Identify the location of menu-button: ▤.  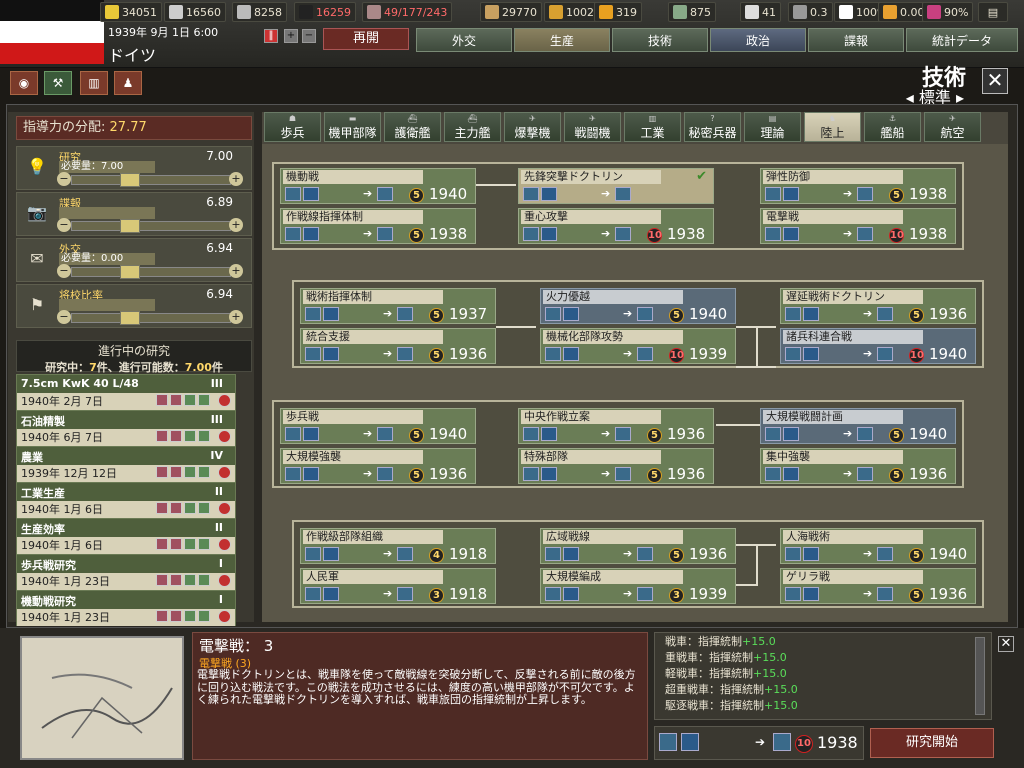
(993, 12).